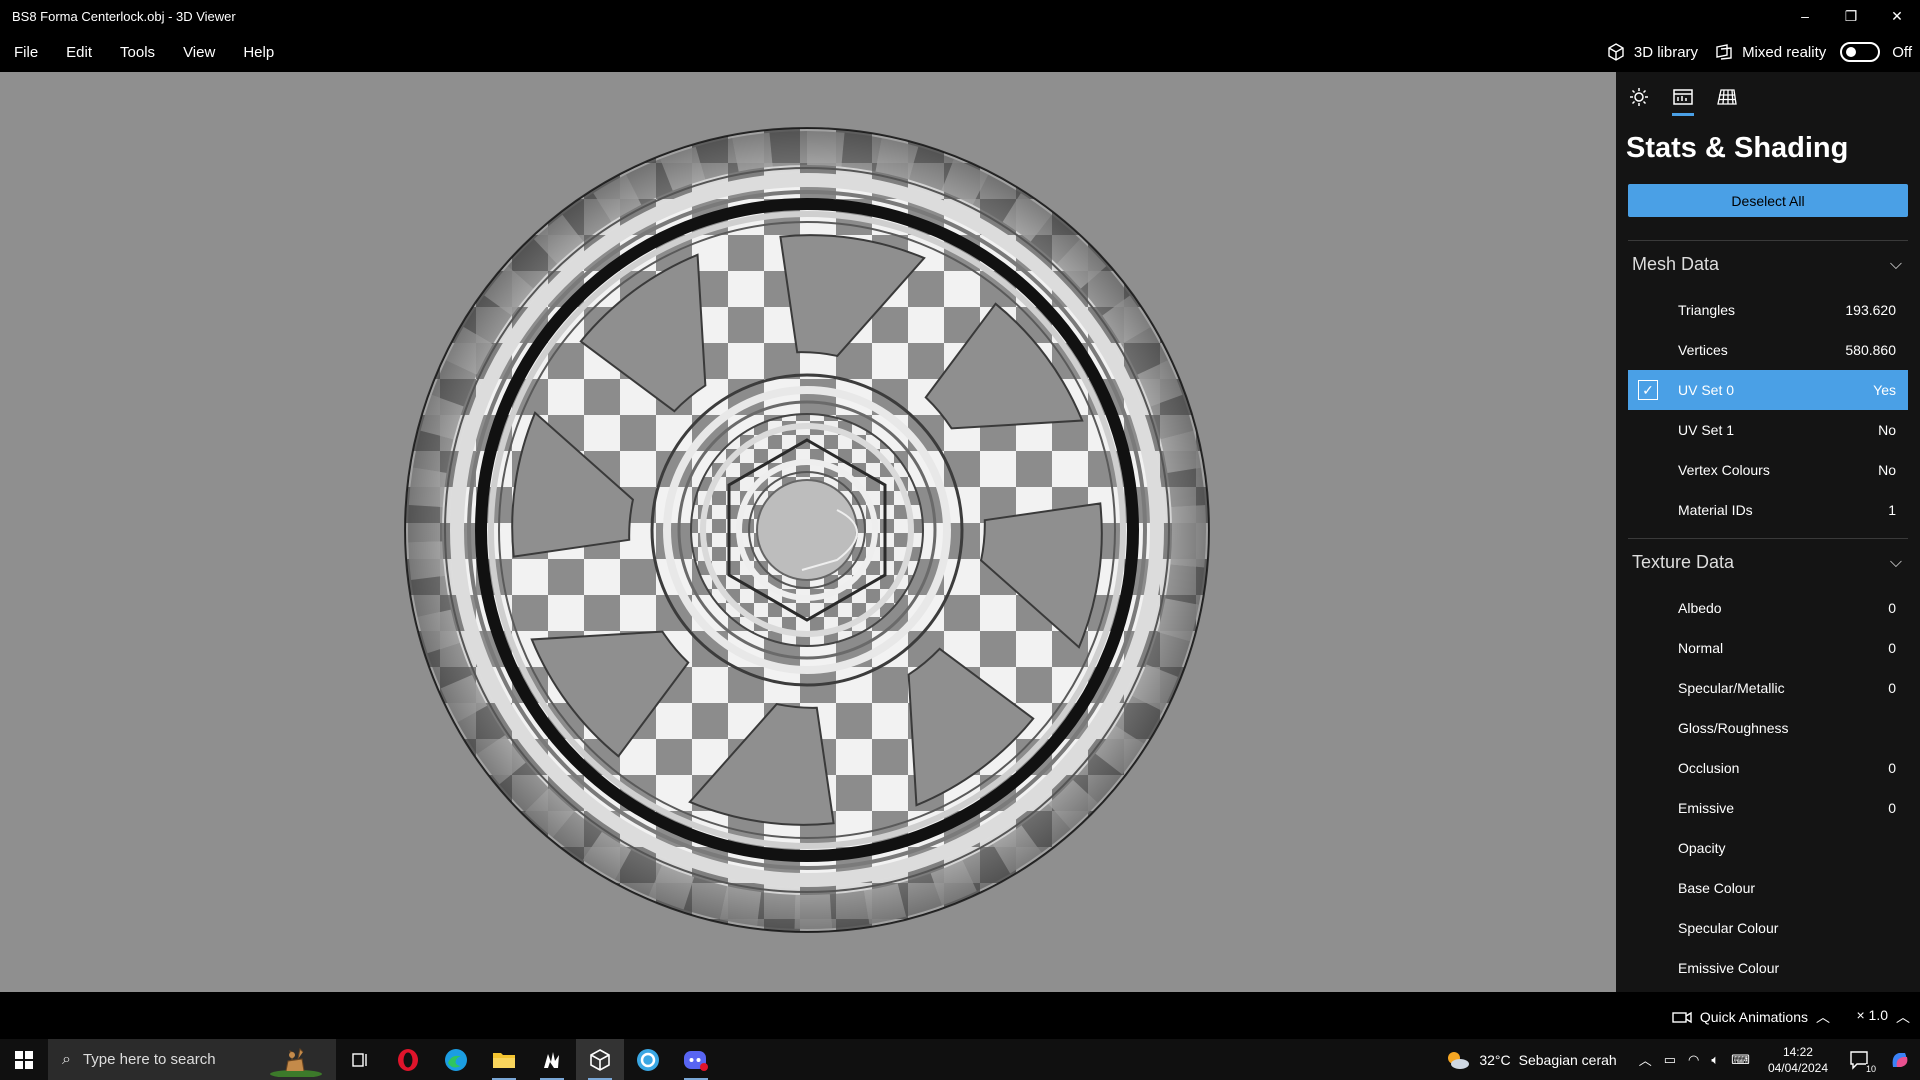 This screenshot has width=1920, height=1080. Describe the element at coordinates (1900, 1059) in the screenshot. I see `copilot-button` at that location.